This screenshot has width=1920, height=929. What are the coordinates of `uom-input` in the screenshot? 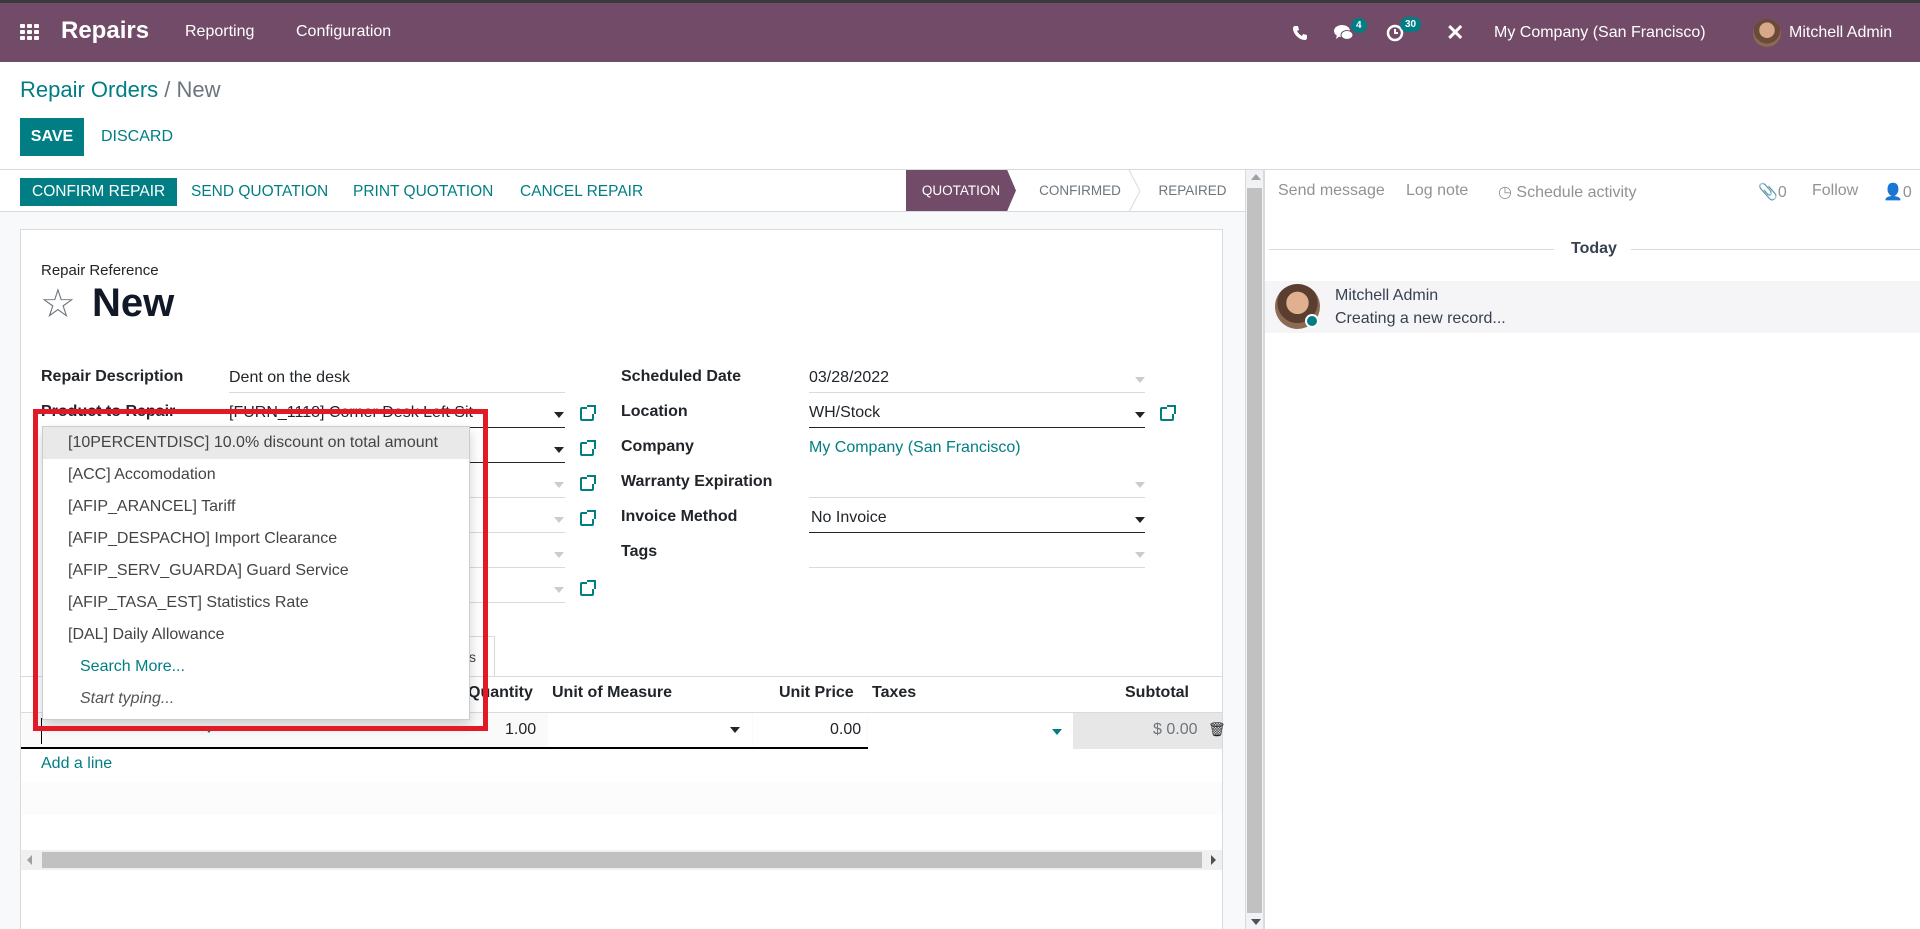 It's located at (650, 731).